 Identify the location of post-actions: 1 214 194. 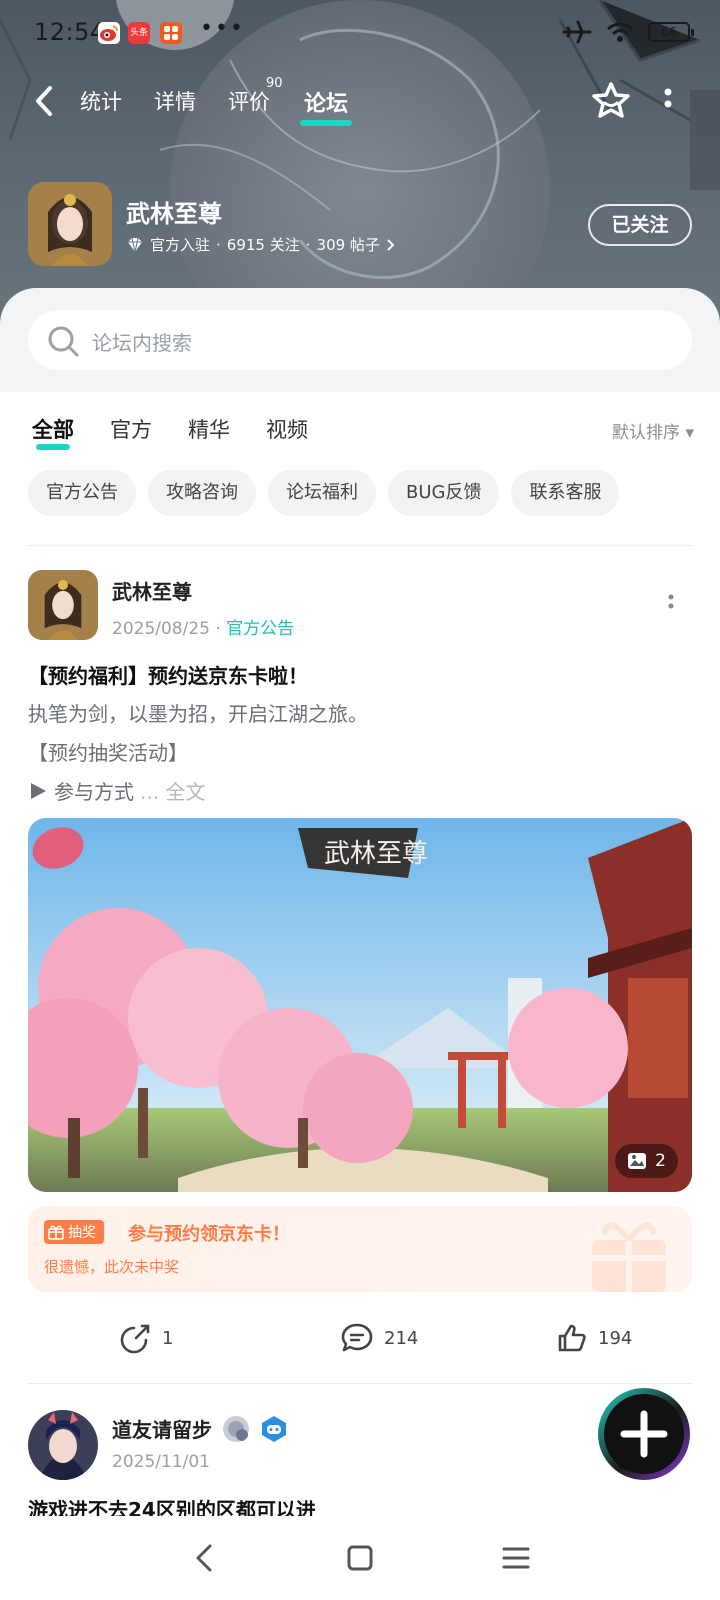
(360, 1338).